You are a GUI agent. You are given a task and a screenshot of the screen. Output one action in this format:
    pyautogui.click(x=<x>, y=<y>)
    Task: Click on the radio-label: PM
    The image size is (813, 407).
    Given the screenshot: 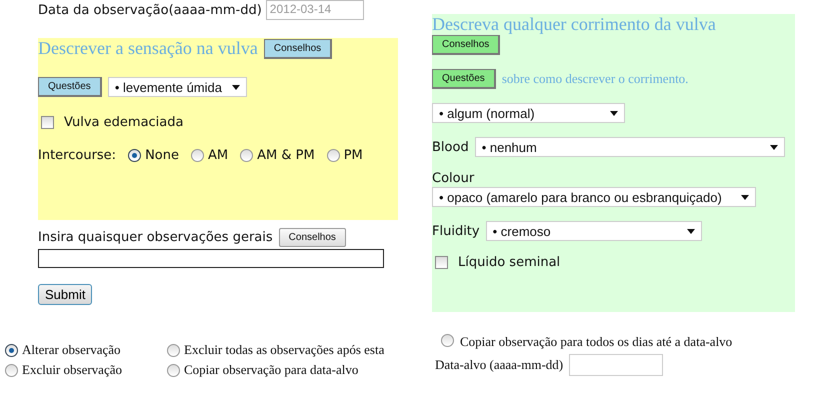 What is the action you would take?
    pyautogui.click(x=353, y=155)
    